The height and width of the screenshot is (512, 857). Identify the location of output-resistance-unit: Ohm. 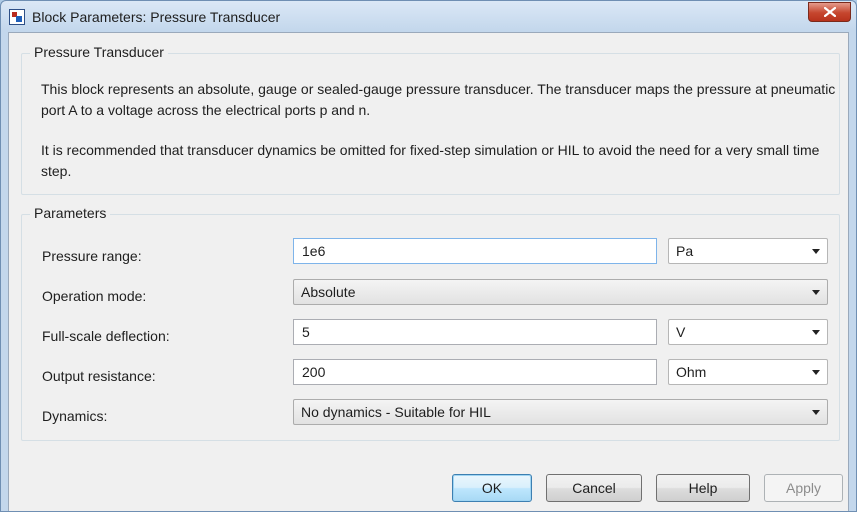
(691, 372).